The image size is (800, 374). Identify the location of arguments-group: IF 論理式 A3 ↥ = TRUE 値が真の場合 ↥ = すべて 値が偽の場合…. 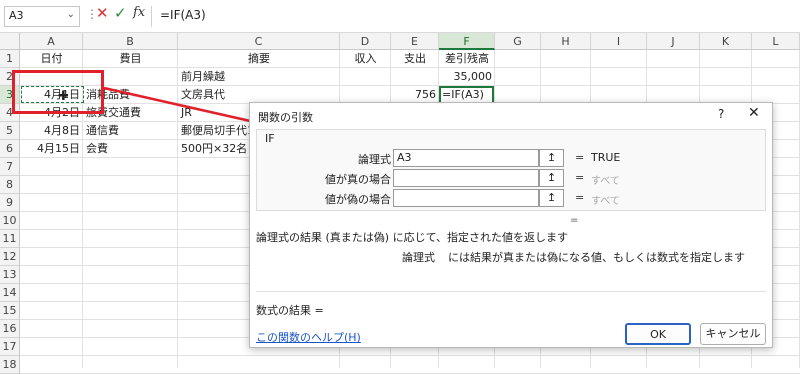
(511, 170).